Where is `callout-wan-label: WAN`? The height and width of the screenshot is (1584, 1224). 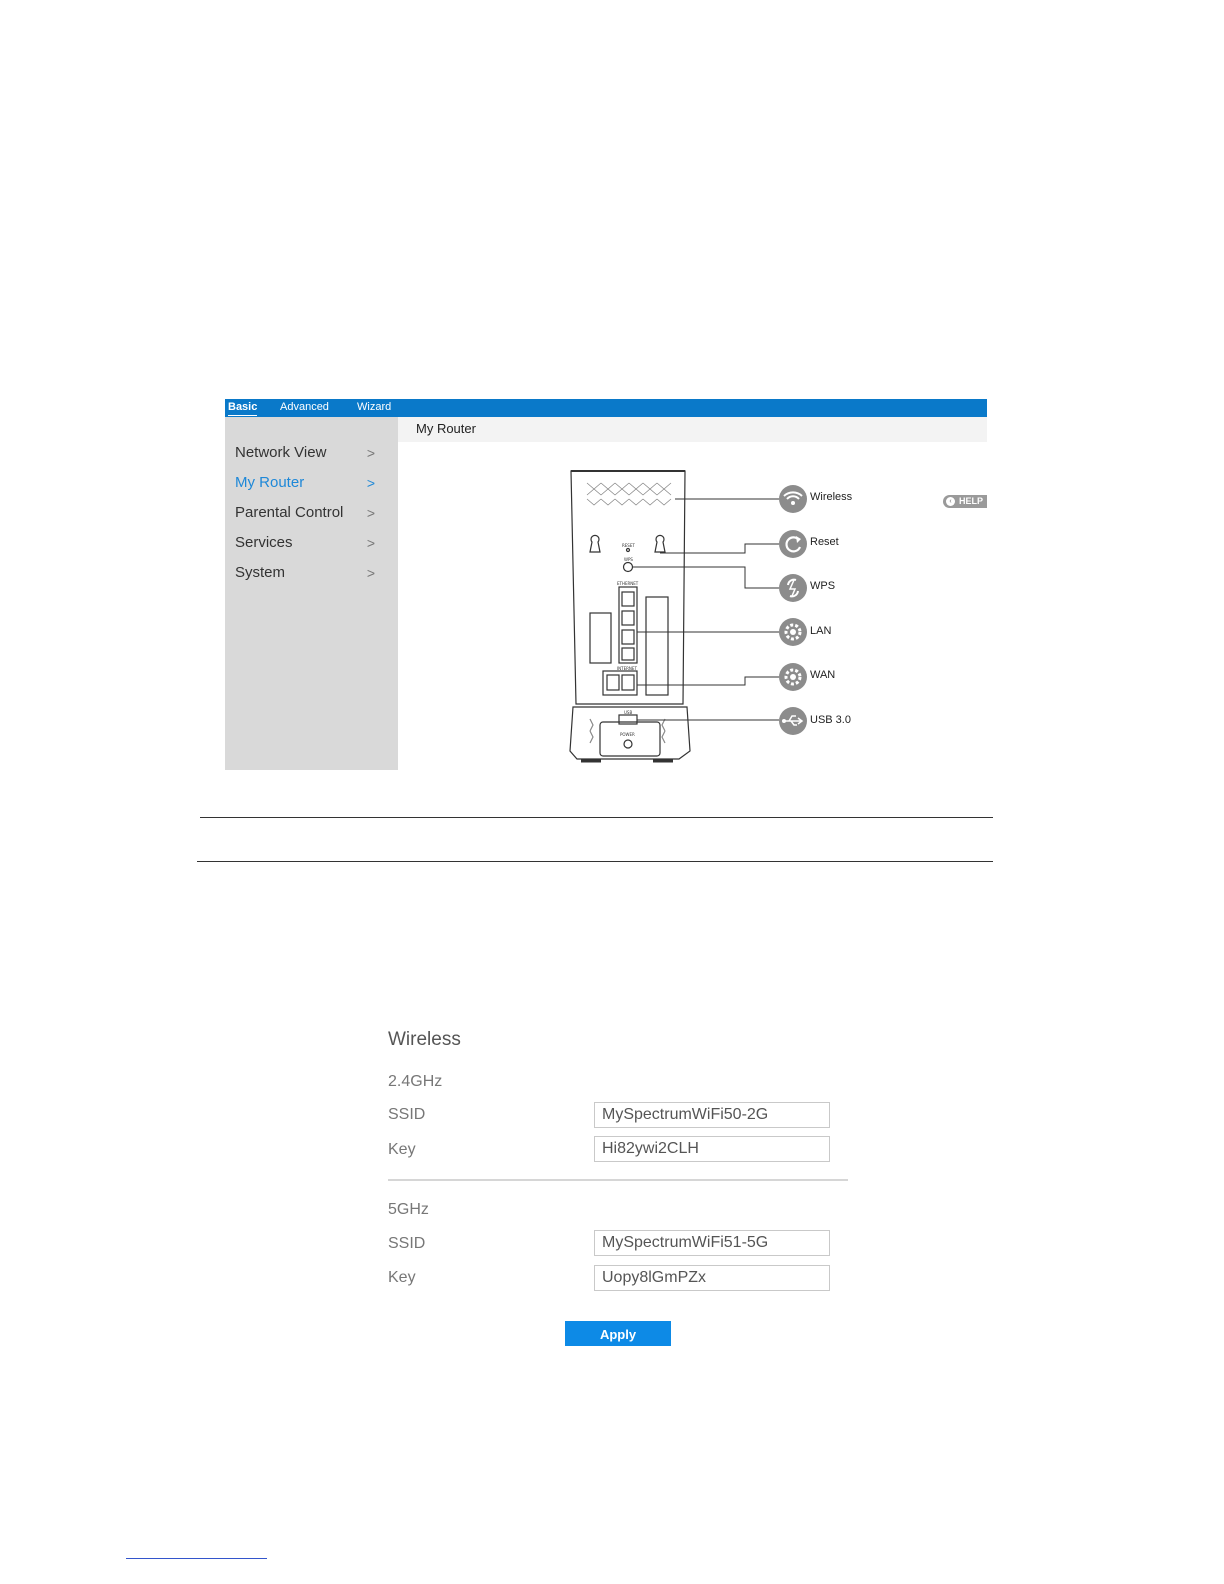 callout-wan-label: WAN is located at coordinates (823, 675).